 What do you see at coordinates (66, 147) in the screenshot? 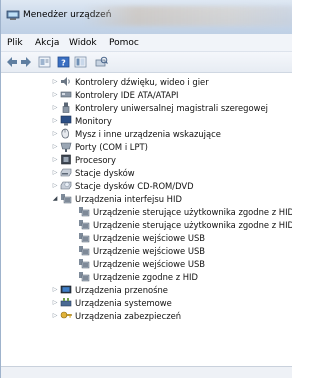
I see `port-icon` at bounding box center [66, 147].